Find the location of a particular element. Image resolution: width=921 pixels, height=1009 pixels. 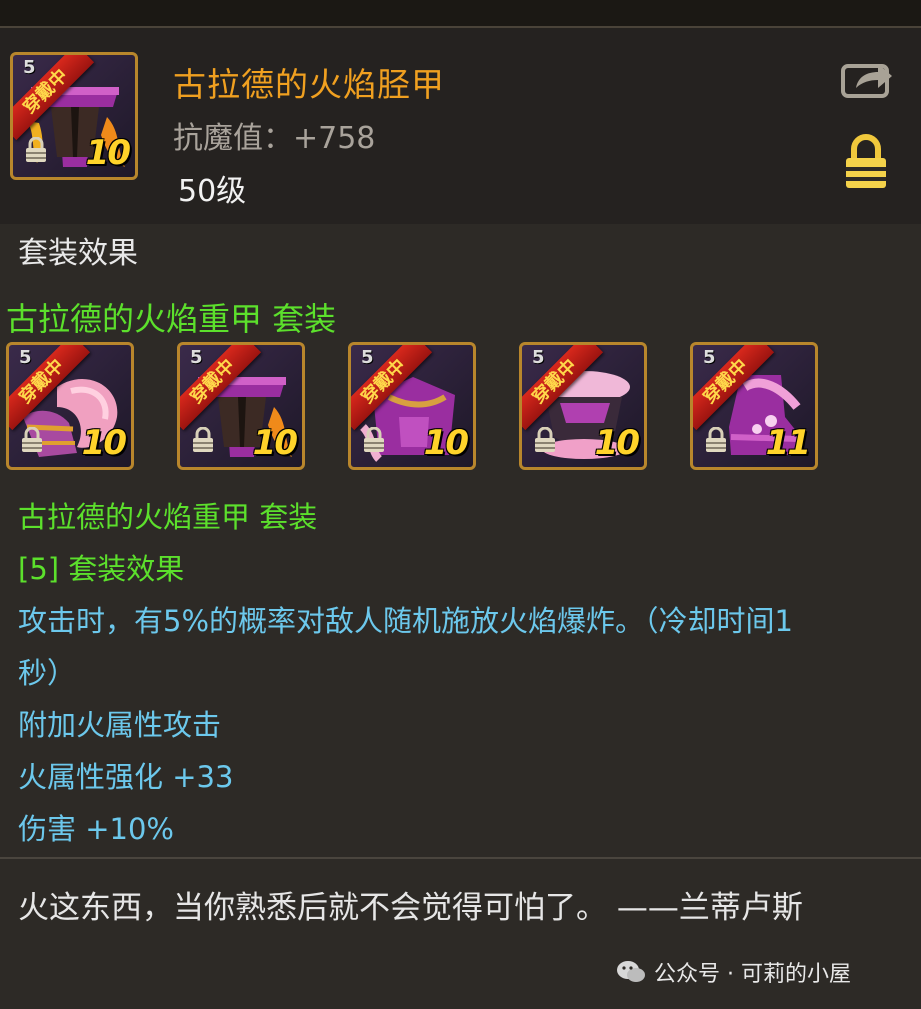

watermark: 公众号 · 可莉的小屋 is located at coordinates (733, 972).